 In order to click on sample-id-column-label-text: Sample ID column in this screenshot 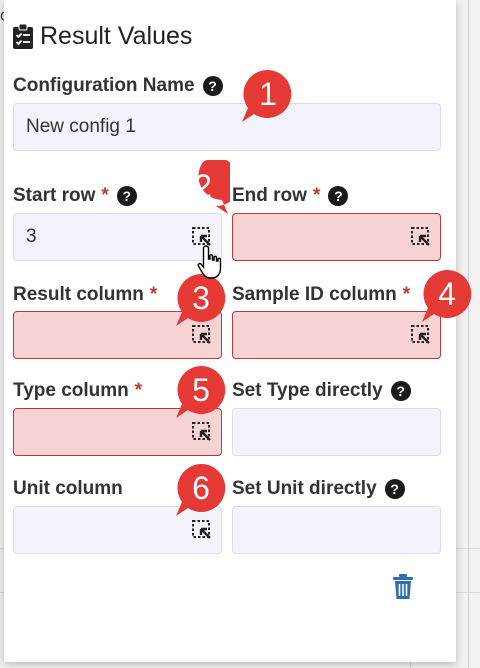, I will do `click(314, 294)`.